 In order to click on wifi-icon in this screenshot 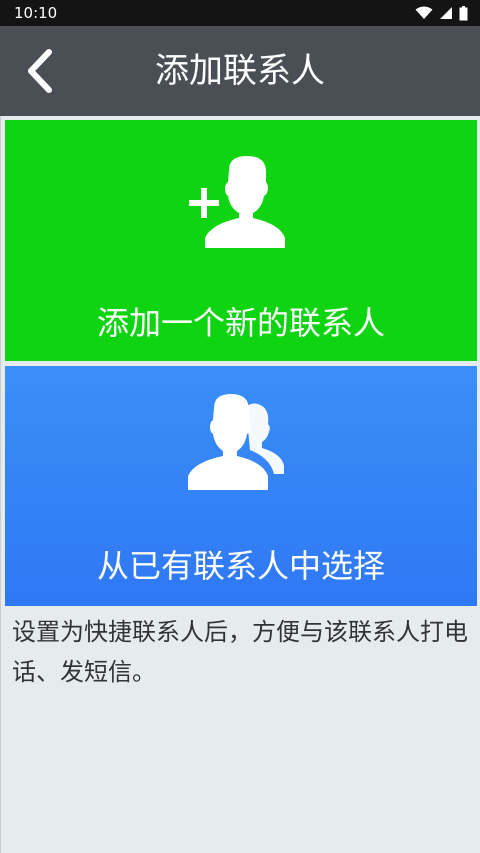, I will do `click(424, 12)`.